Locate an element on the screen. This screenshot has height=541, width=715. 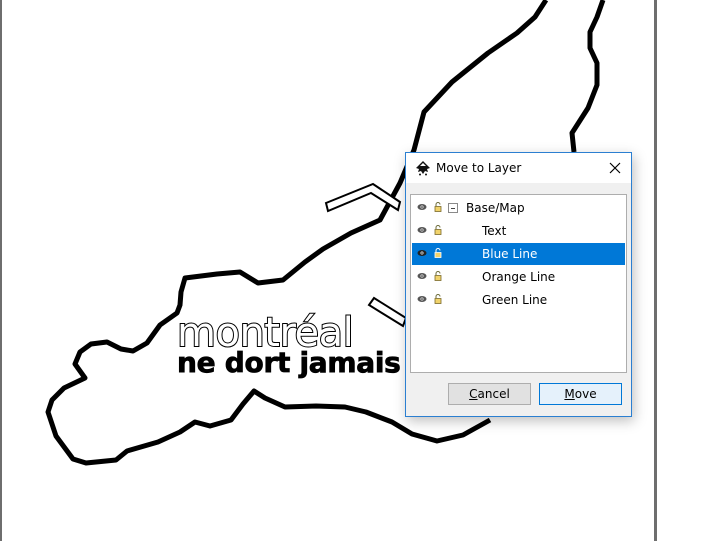
inkscape-icon is located at coordinates (423, 168).